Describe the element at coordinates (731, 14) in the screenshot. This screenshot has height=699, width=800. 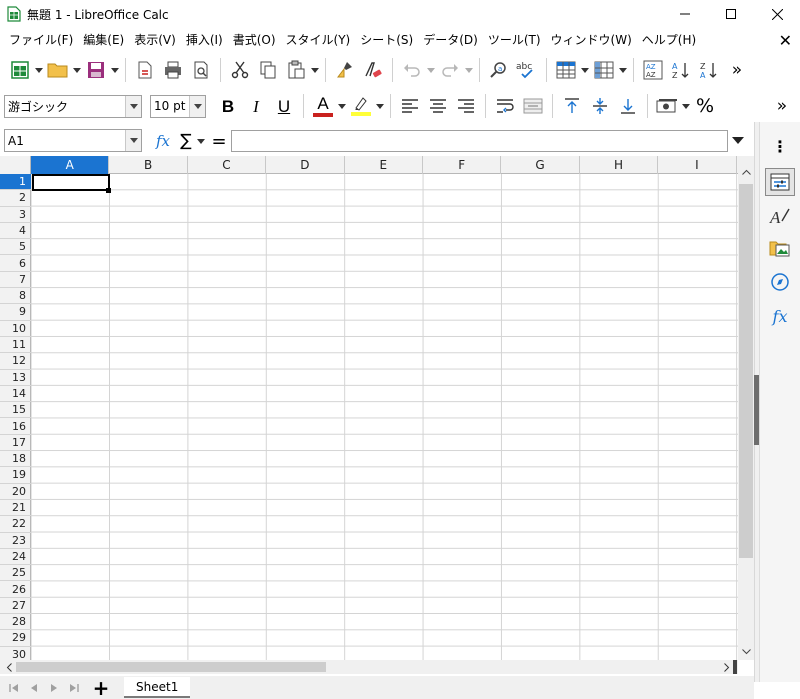
I see `maximize-button` at that location.